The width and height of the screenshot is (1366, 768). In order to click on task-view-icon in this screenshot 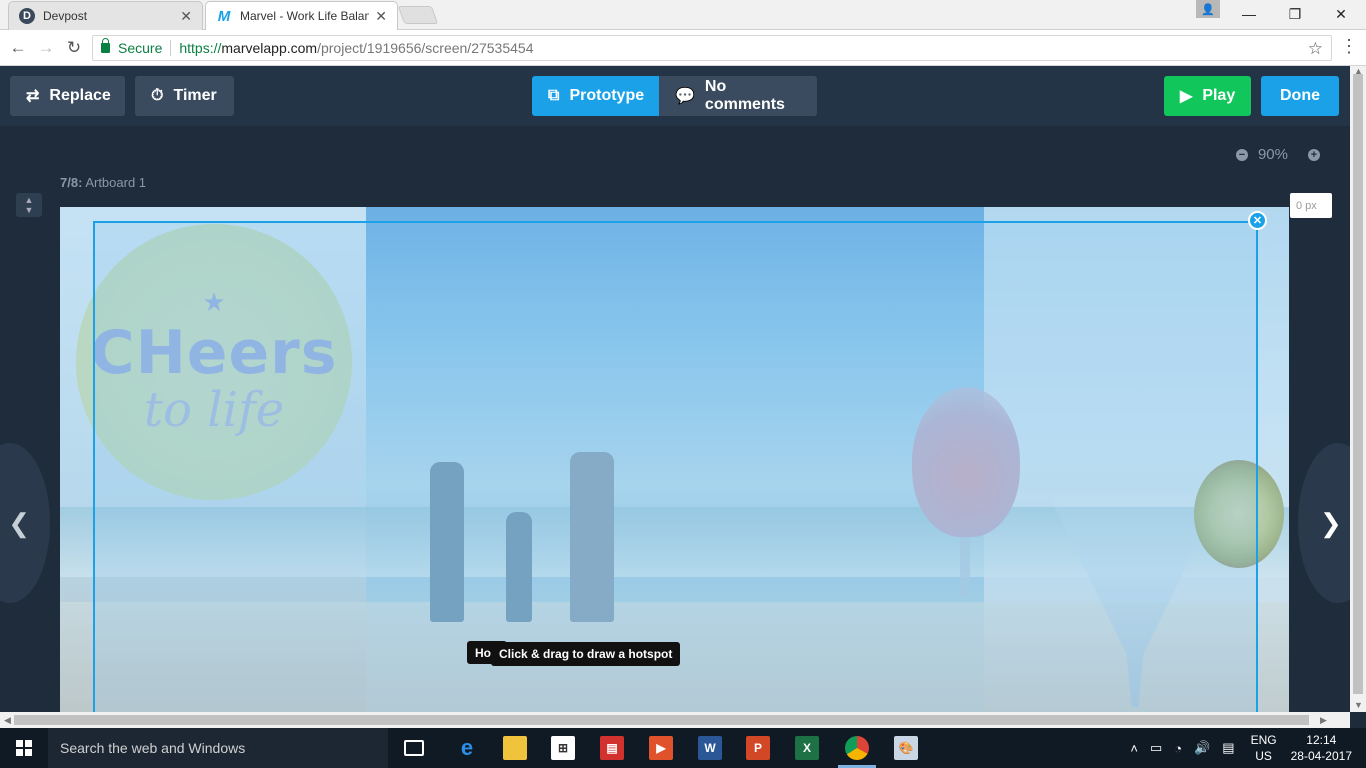, I will do `click(414, 748)`.